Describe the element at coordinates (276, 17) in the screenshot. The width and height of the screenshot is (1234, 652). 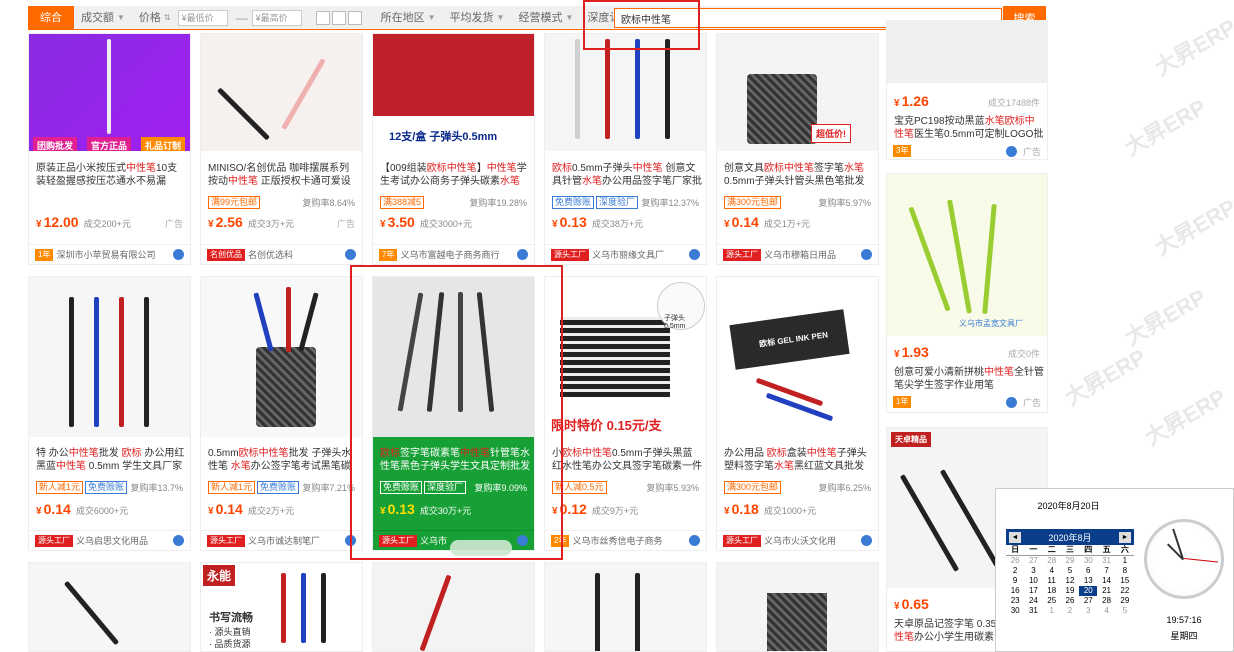
I see `price-high-input: ¥最高价` at that location.